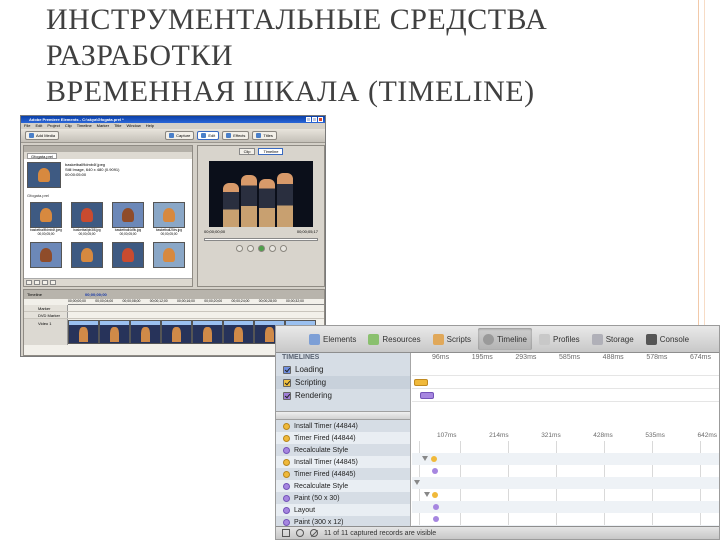 This screenshot has height=540, width=720. What do you see at coordinates (267, 203) in the screenshot?
I see `video-frame-figure` at bounding box center [267, 203].